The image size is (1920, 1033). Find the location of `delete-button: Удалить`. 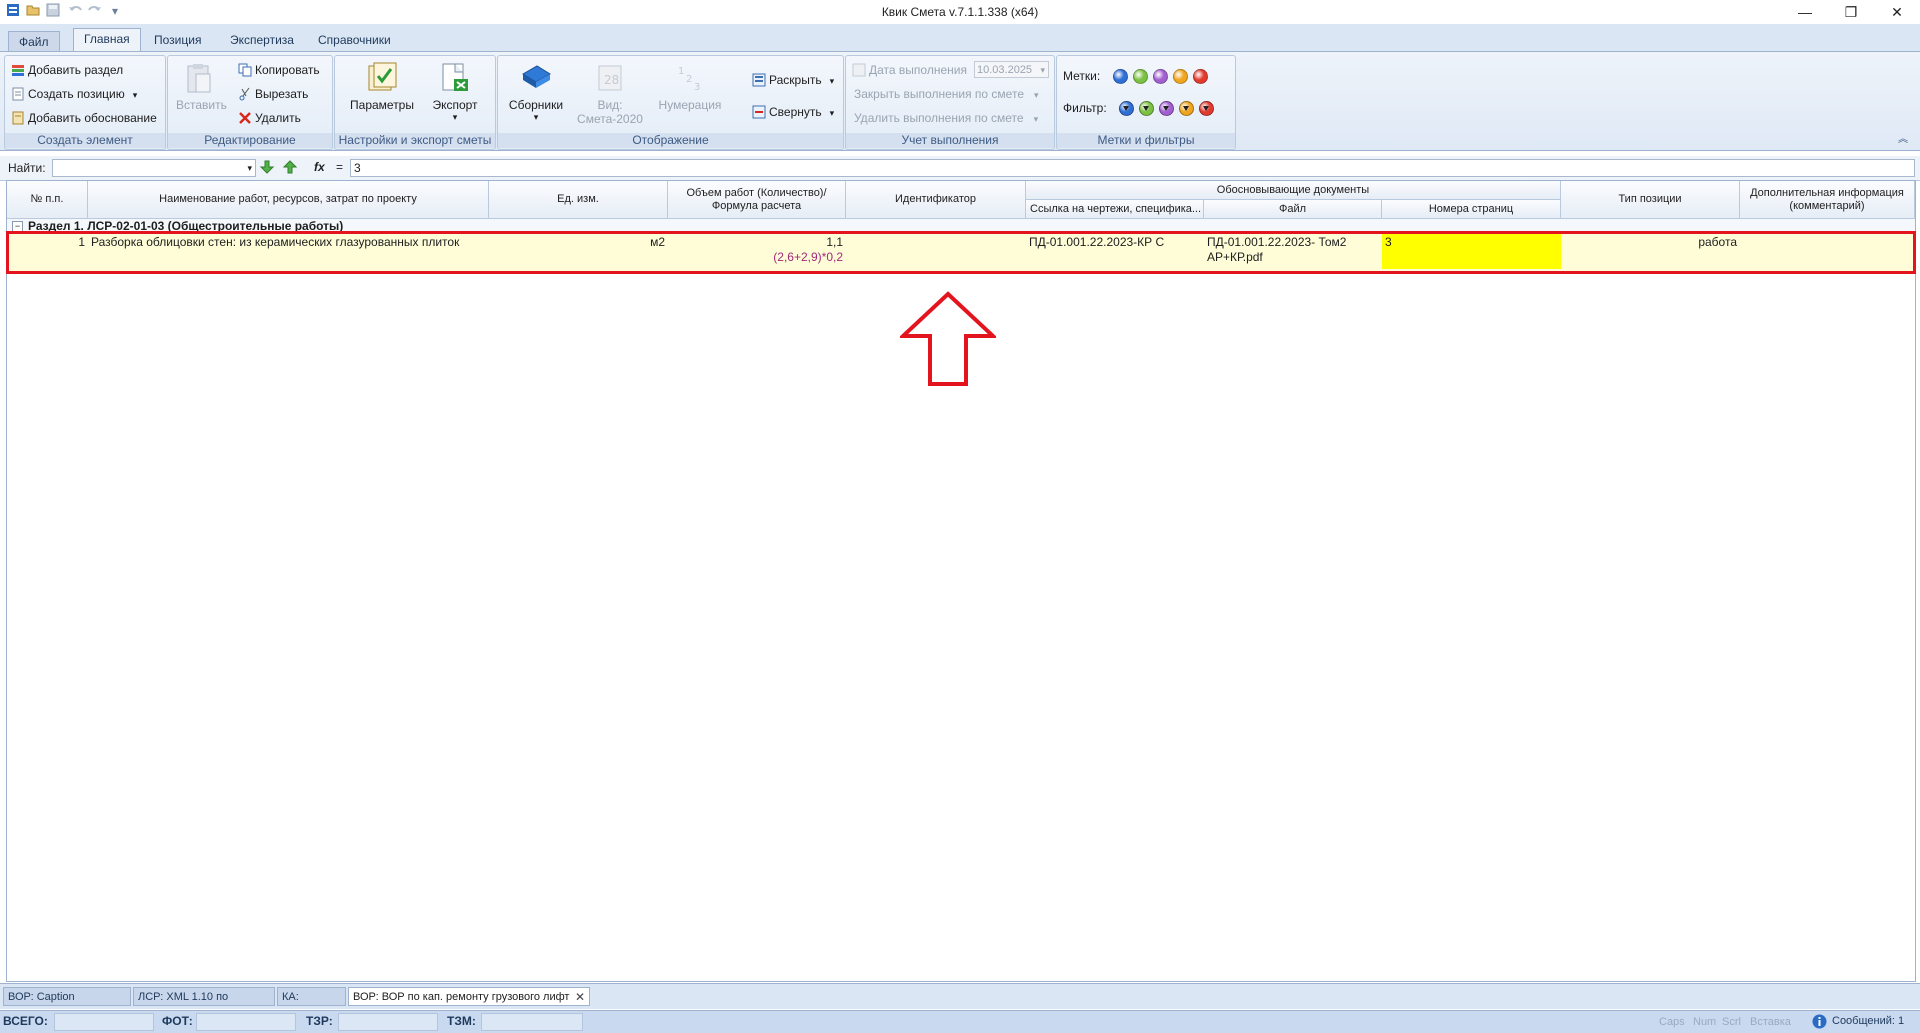

delete-button: Удалить is located at coordinates (269, 118).